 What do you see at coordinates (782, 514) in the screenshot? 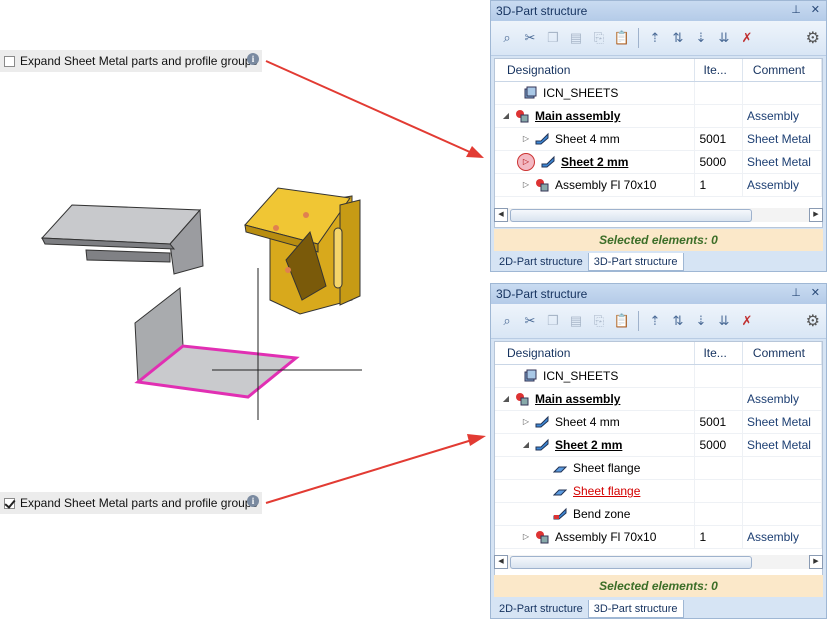
I see `row-comment` at bounding box center [782, 514].